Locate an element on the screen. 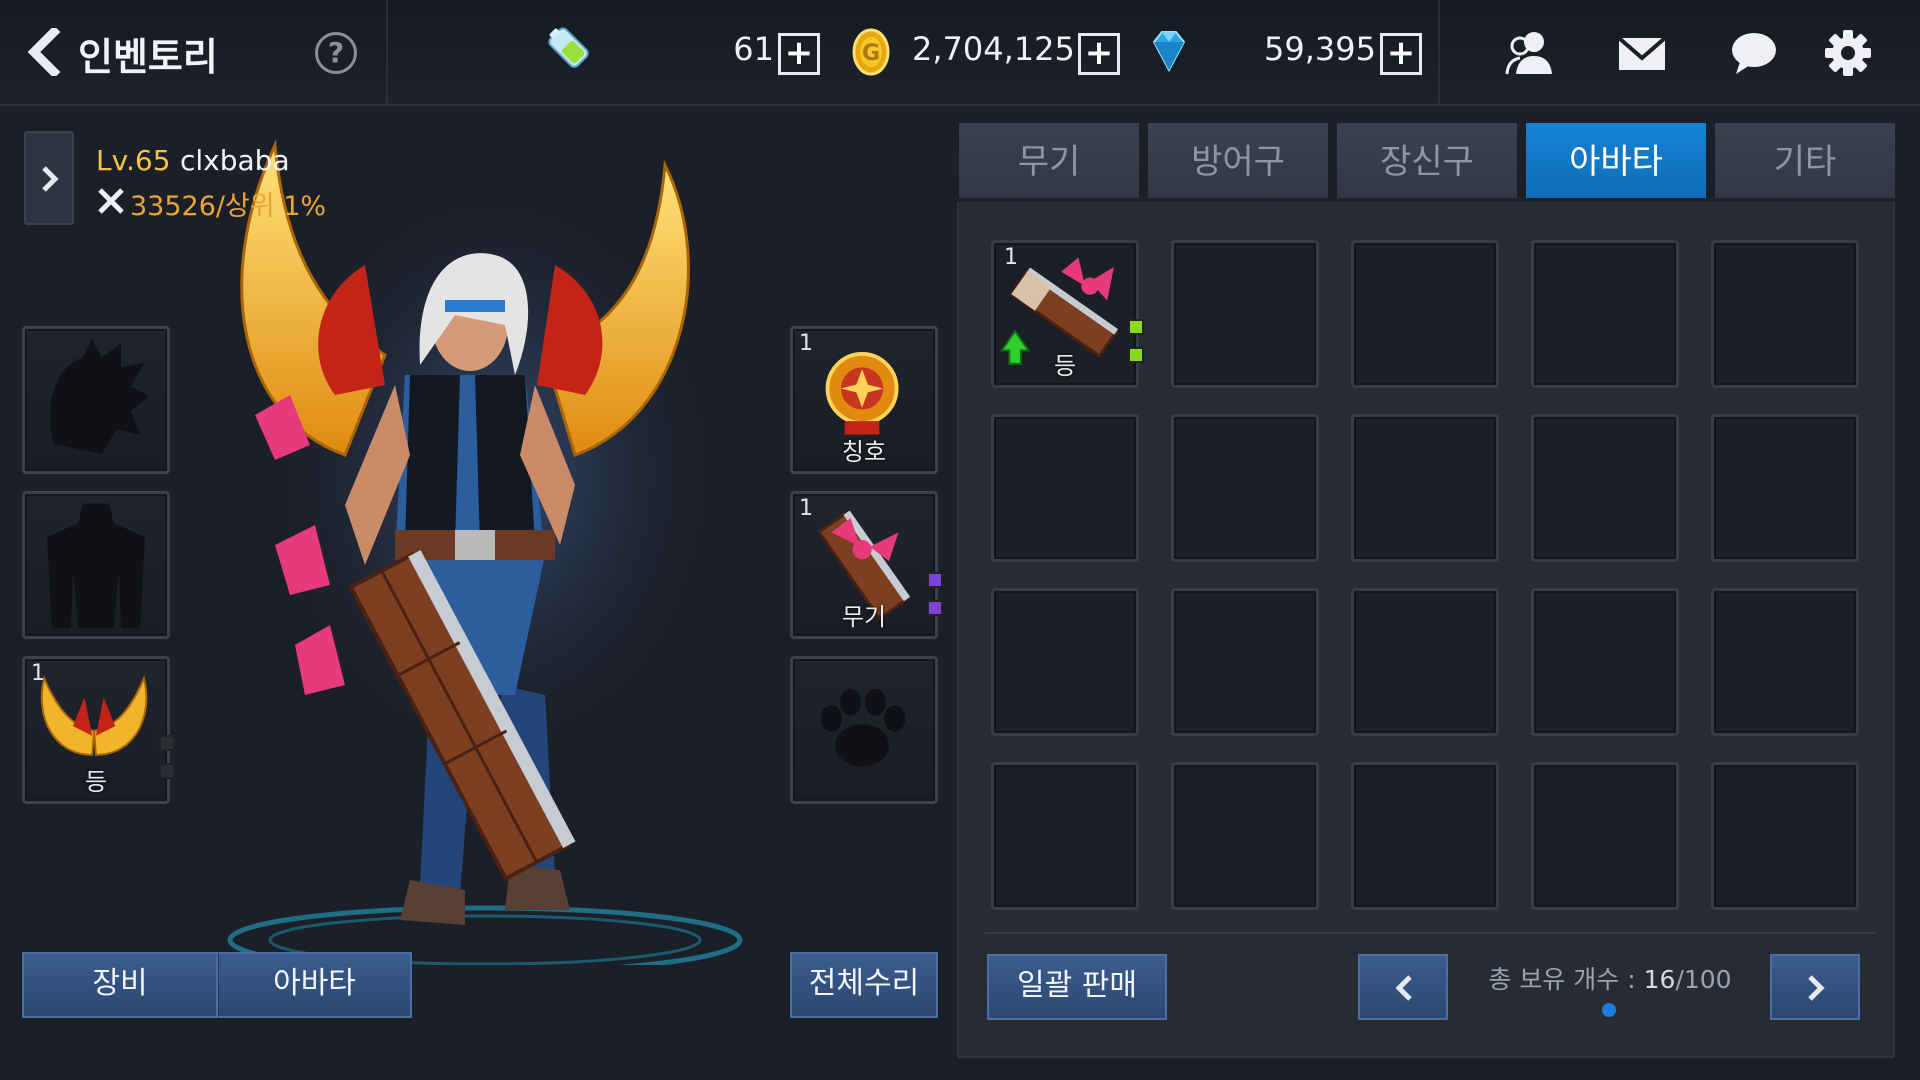 Image resolution: width=1920 pixels, height=1080 pixels. body-slot is located at coordinates (96, 565).